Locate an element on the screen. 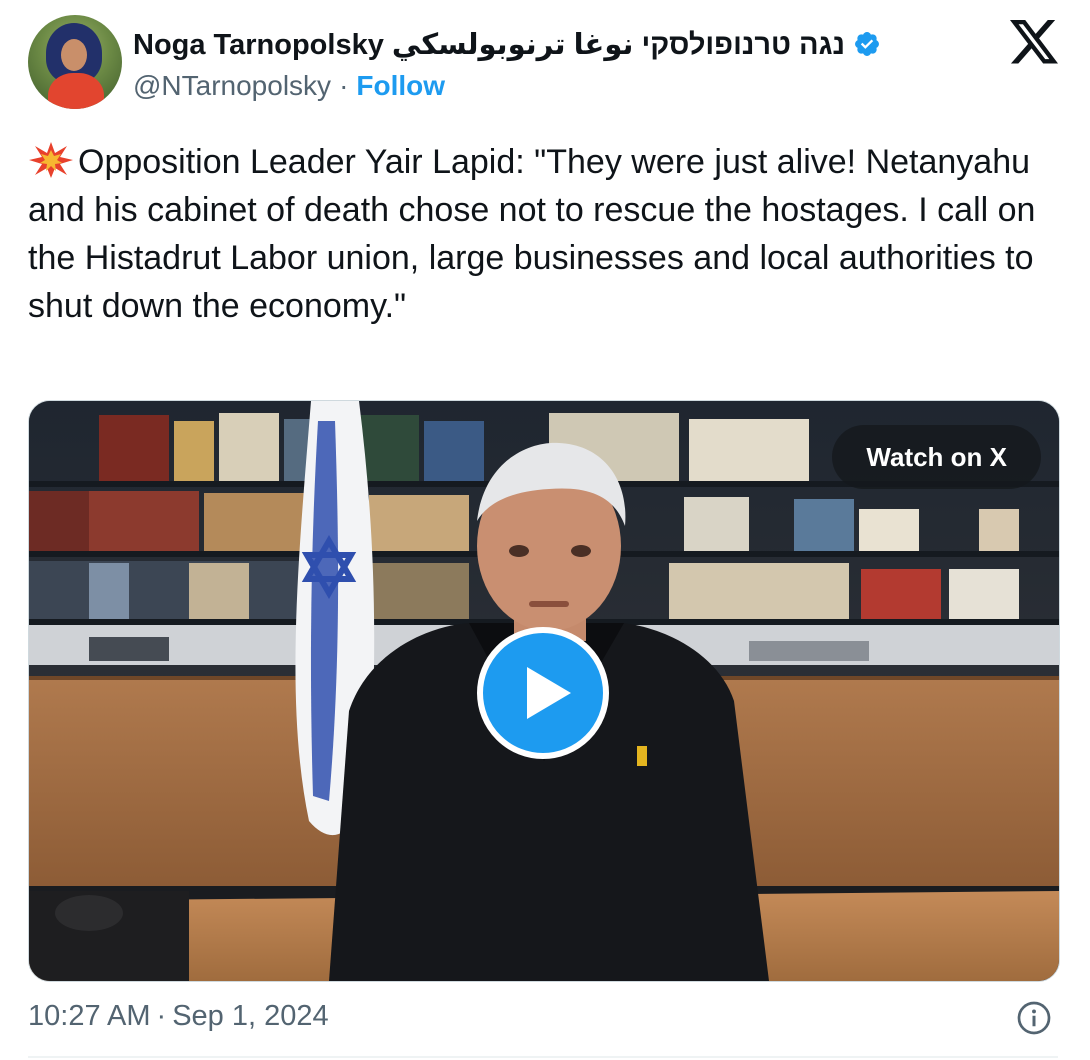 This screenshot has height=1060, width=1090. tweet-time: 10:27 AM is located at coordinates (89, 1016).